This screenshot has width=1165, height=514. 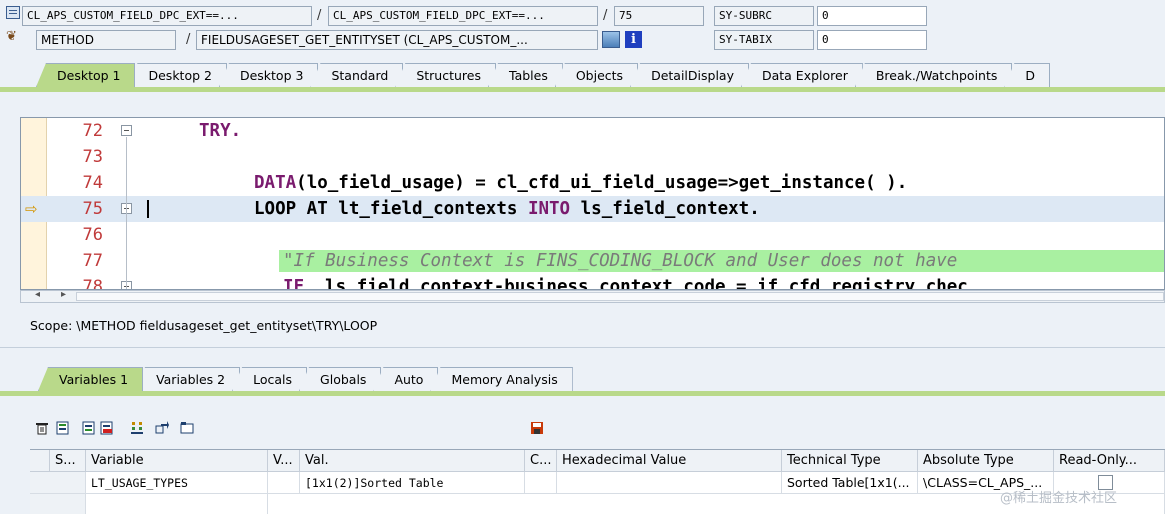 I want to click on horizontal-scrollbar: ◂ ▸, so click(x=592, y=296).